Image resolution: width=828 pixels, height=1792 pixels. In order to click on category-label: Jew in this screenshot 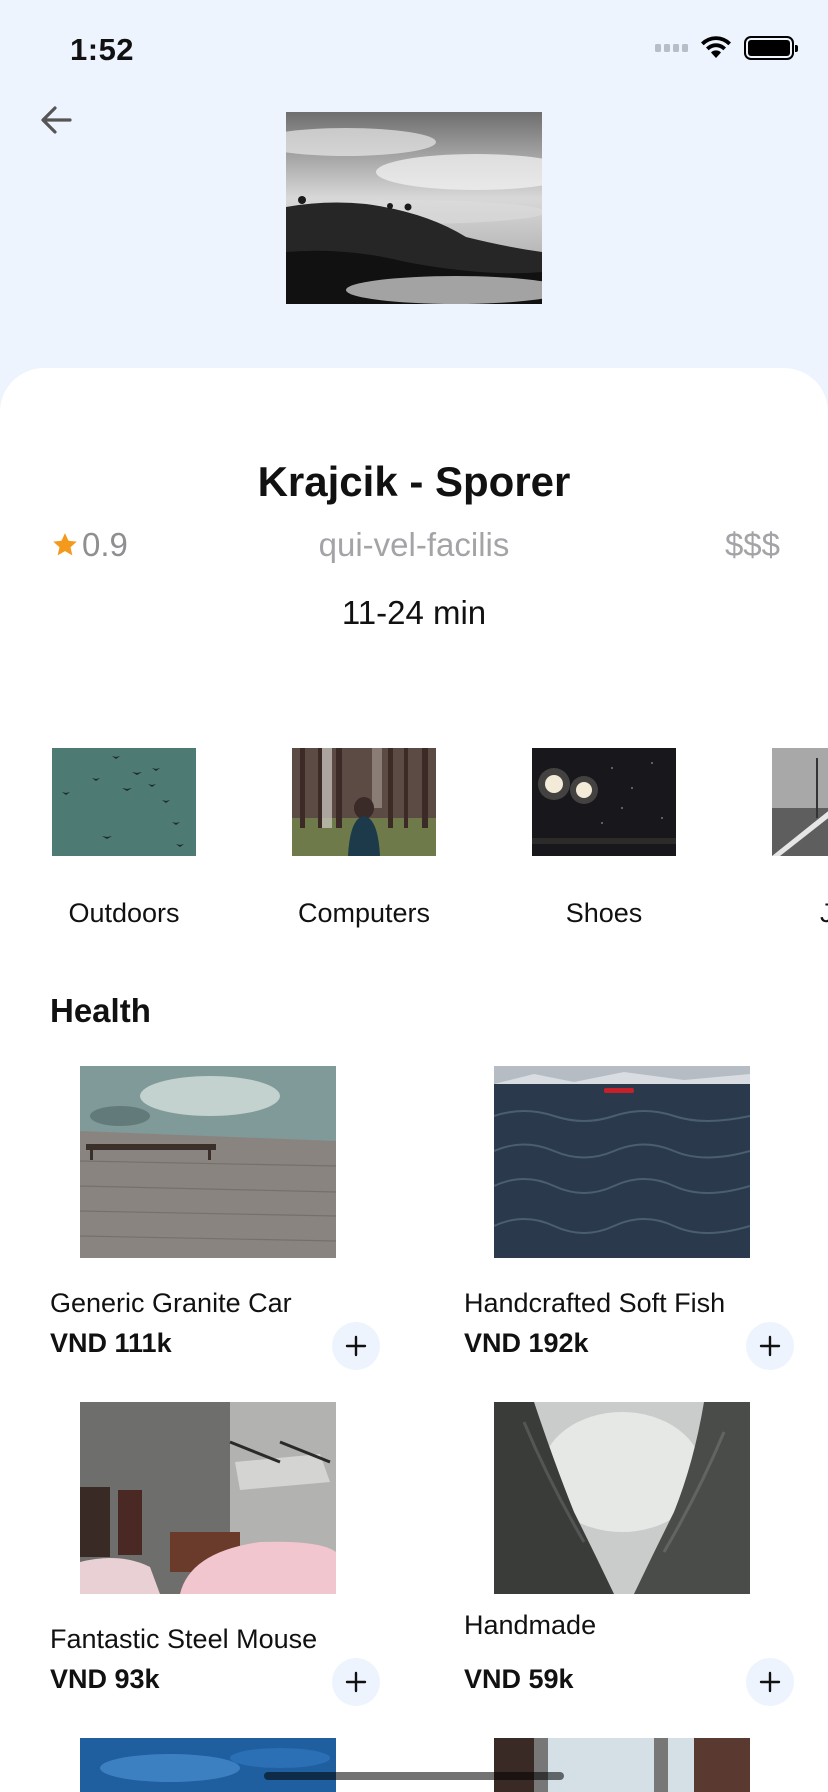, I will do `click(823, 913)`.